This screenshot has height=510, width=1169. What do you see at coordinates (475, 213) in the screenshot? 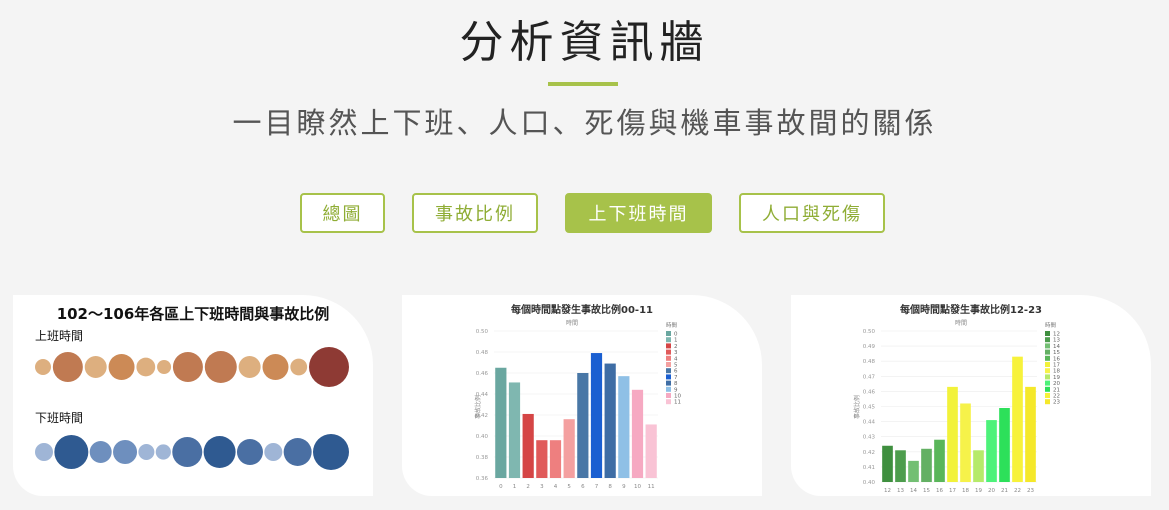
I see `tab-accident-ratio: 事故比例` at bounding box center [475, 213].